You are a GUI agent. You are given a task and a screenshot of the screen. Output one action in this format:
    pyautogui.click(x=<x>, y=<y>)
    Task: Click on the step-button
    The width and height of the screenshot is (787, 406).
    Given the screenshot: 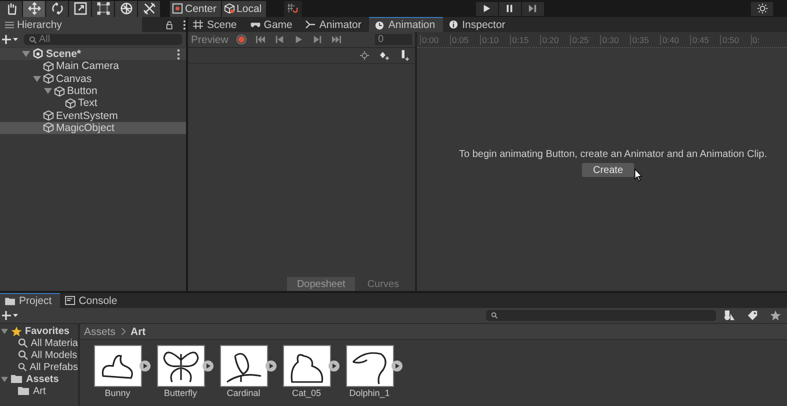 What is the action you would take?
    pyautogui.click(x=533, y=9)
    